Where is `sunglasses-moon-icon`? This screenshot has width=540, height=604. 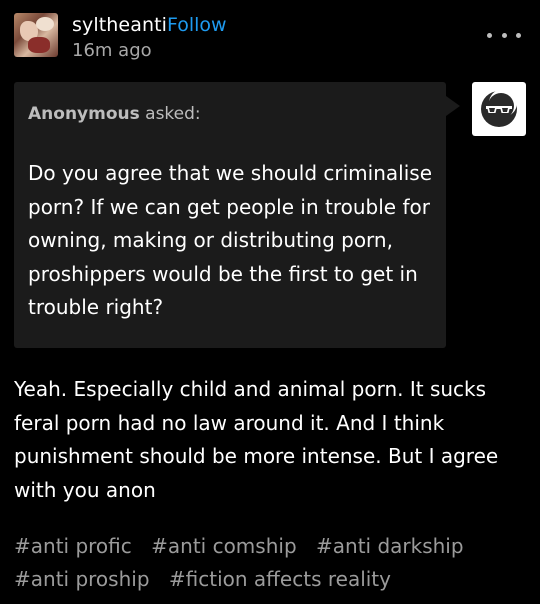 sunglasses-moon-icon is located at coordinates (499, 109).